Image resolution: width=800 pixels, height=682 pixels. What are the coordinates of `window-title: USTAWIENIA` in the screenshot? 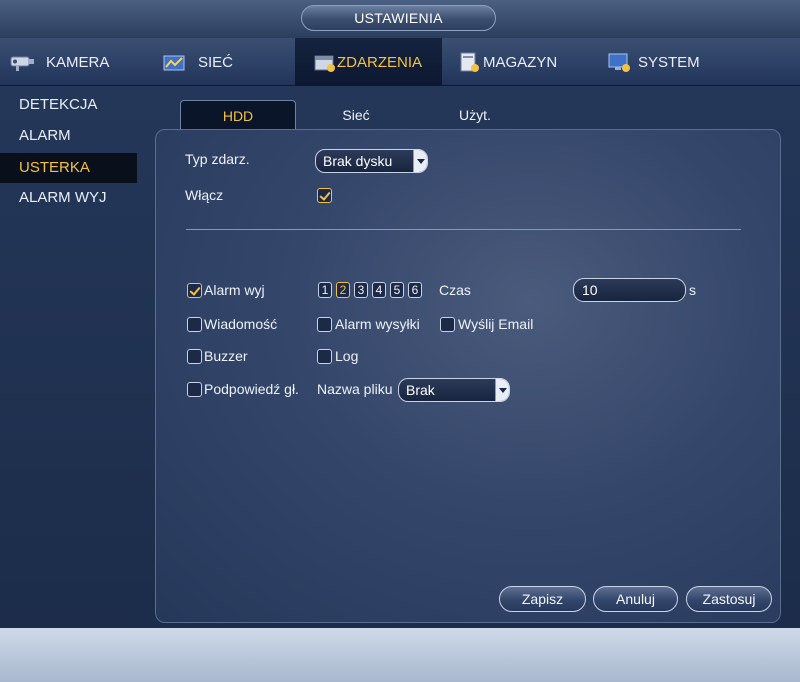 It's located at (398, 18).